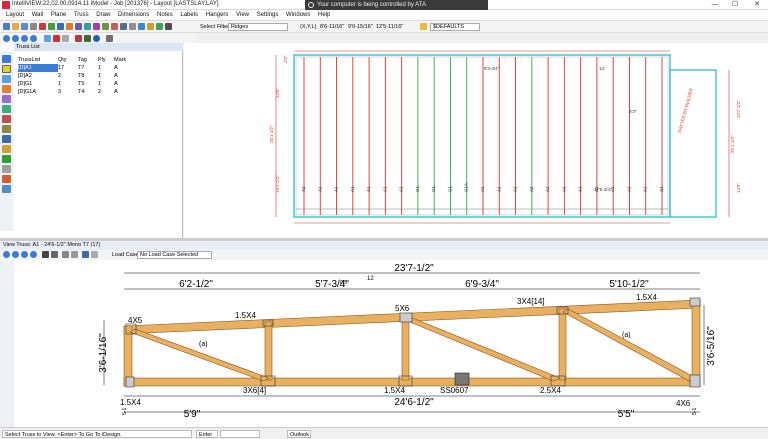 The image size is (768, 439). What do you see at coordinates (78, 38) in the screenshot?
I see `copy-icon` at bounding box center [78, 38].